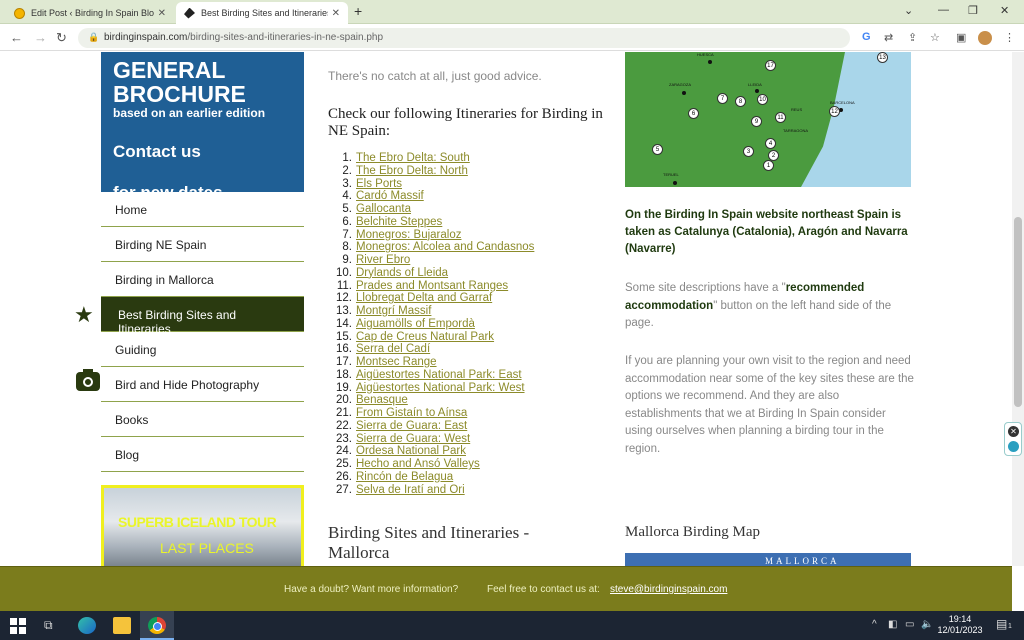 This screenshot has width=1024, height=640. Describe the element at coordinates (1001, 624) in the screenshot. I see `notification-icon: ▤` at that location.